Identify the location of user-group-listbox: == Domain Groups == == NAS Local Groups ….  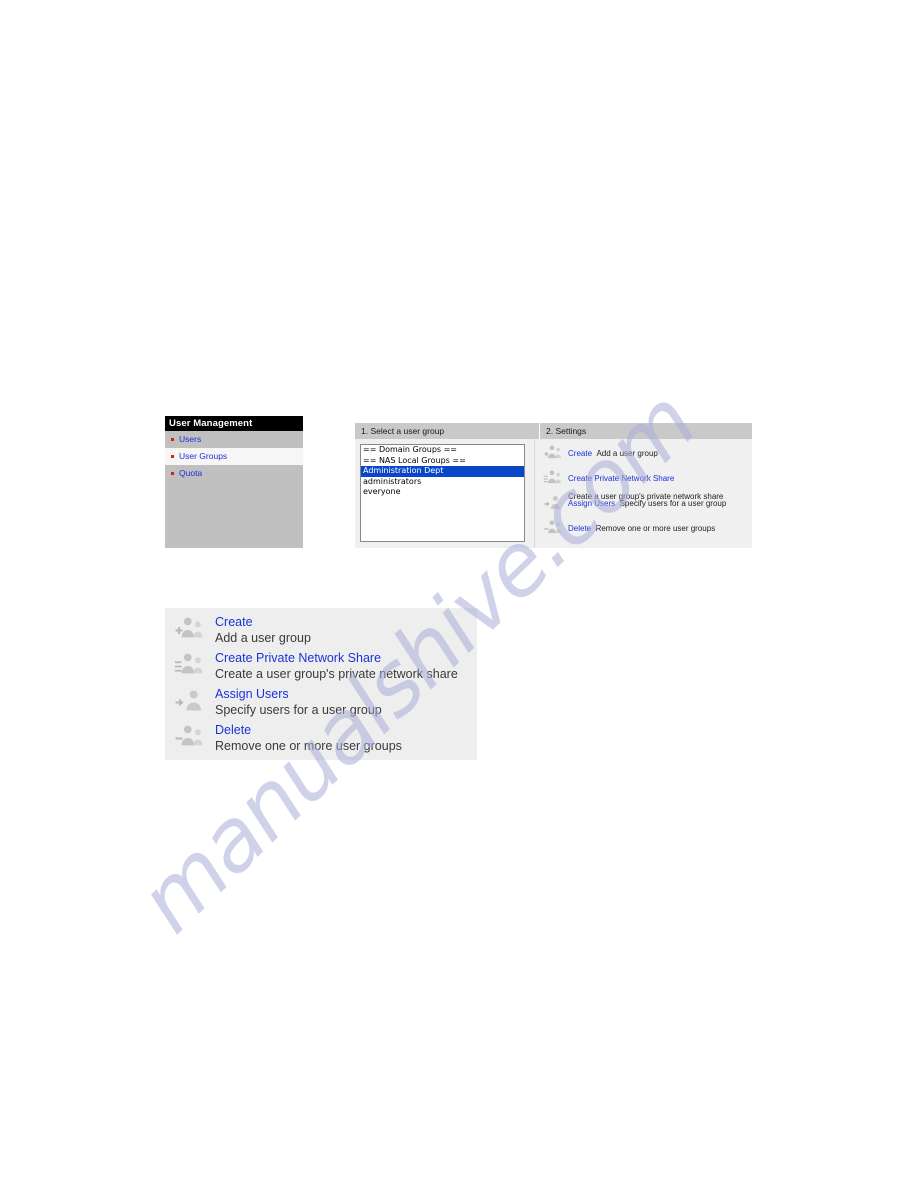
(442, 493).